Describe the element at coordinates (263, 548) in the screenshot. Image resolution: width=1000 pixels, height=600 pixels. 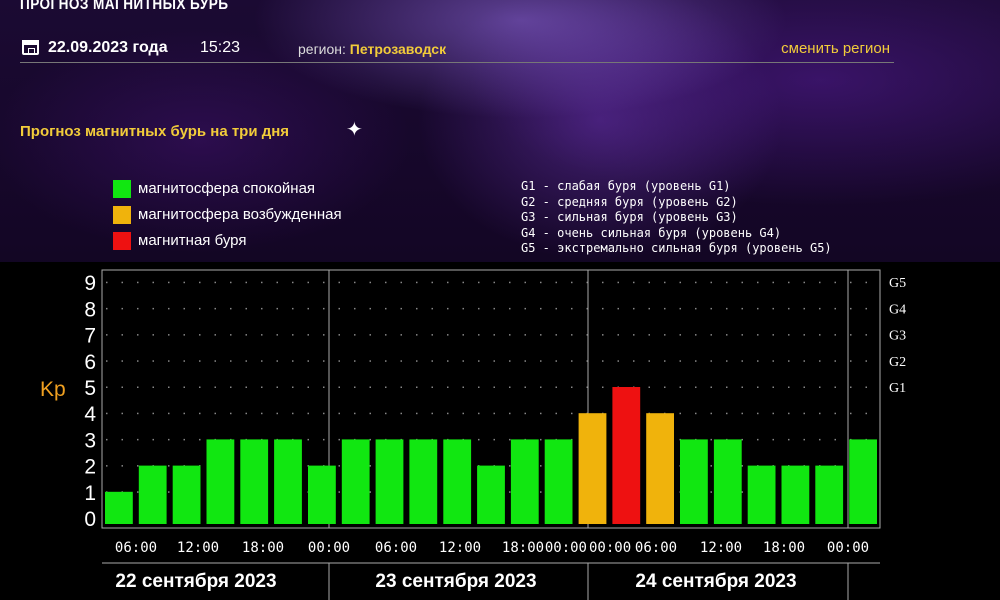
I see `time-tick-label: 18:00` at that location.